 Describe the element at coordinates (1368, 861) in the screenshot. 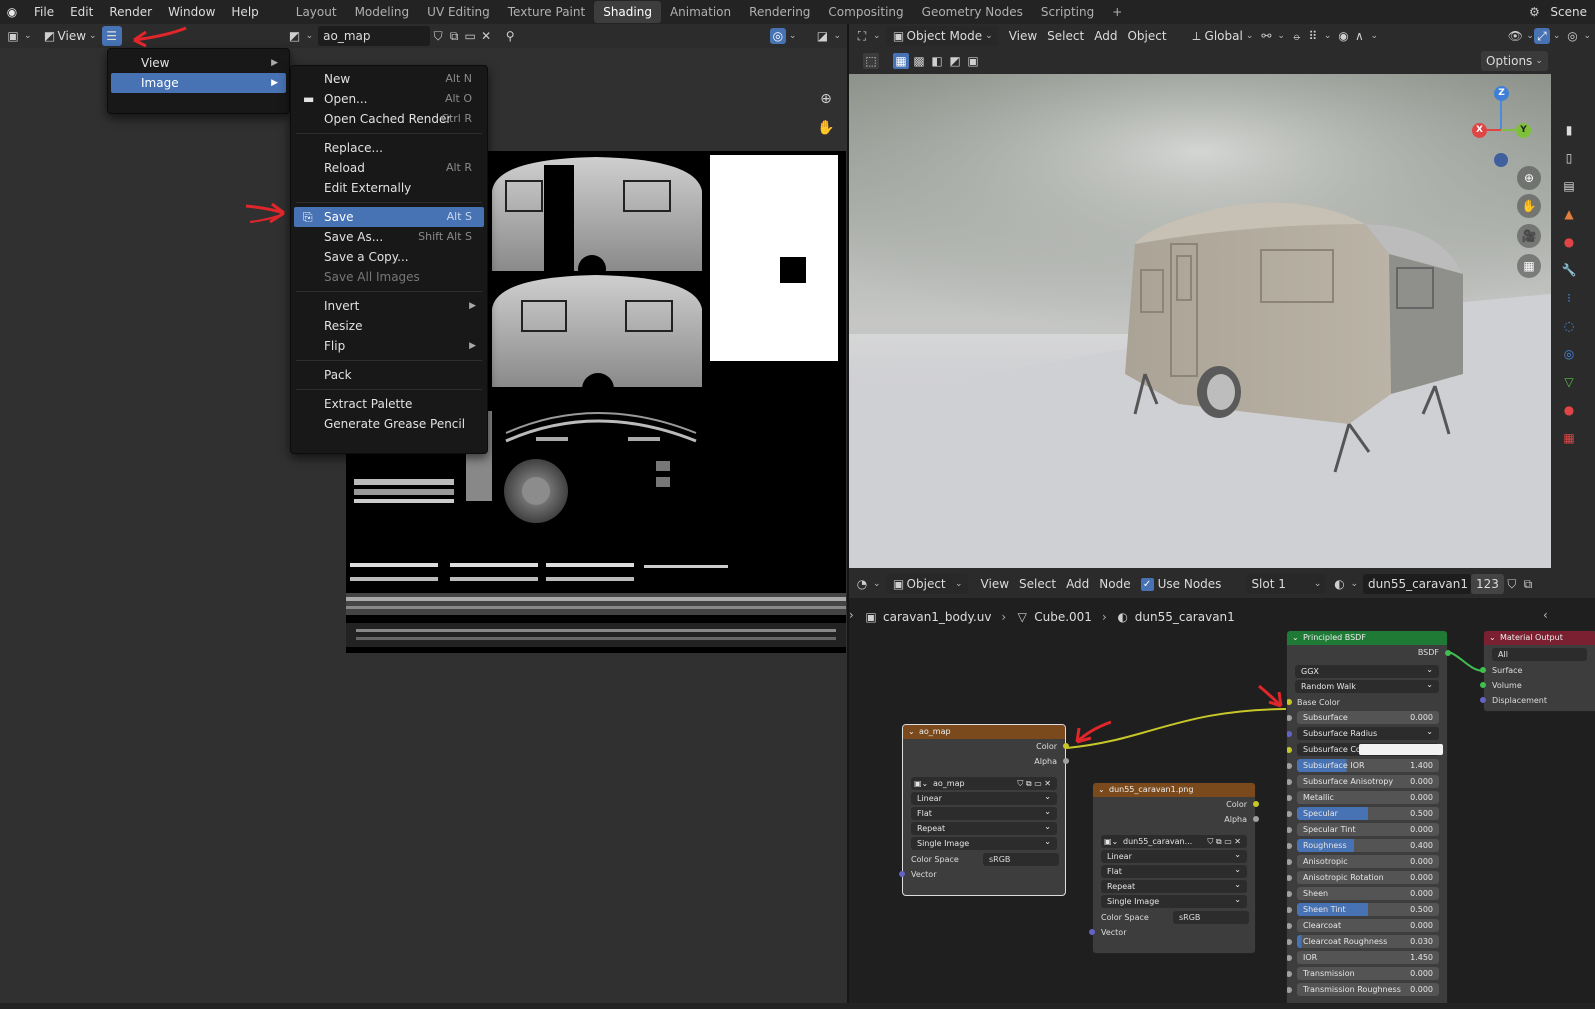

I see `bsdf-field: Anisotropic 0.000` at that location.